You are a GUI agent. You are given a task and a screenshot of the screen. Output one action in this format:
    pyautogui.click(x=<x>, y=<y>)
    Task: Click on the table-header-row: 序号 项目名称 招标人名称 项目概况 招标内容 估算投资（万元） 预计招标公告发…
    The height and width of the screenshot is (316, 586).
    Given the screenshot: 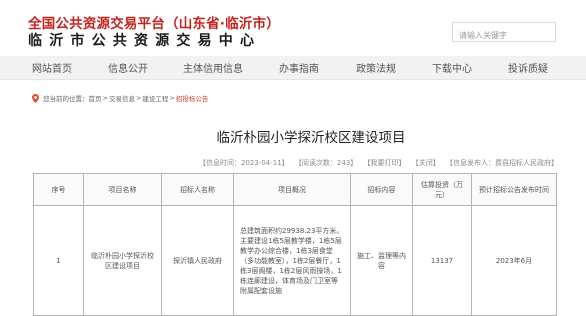 What is the action you would take?
    pyautogui.click(x=295, y=189)
    